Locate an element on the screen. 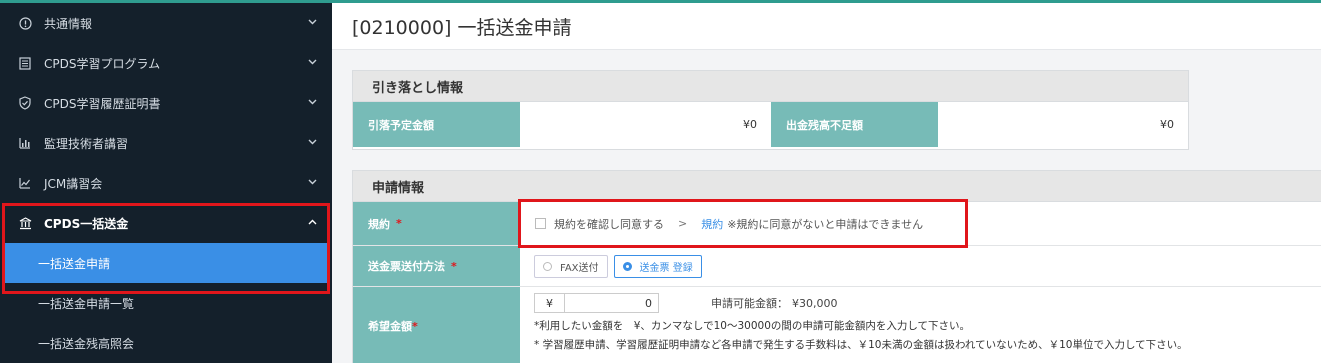  scheduled-amount-value: ¥0 is located at coordinates (645, 124).